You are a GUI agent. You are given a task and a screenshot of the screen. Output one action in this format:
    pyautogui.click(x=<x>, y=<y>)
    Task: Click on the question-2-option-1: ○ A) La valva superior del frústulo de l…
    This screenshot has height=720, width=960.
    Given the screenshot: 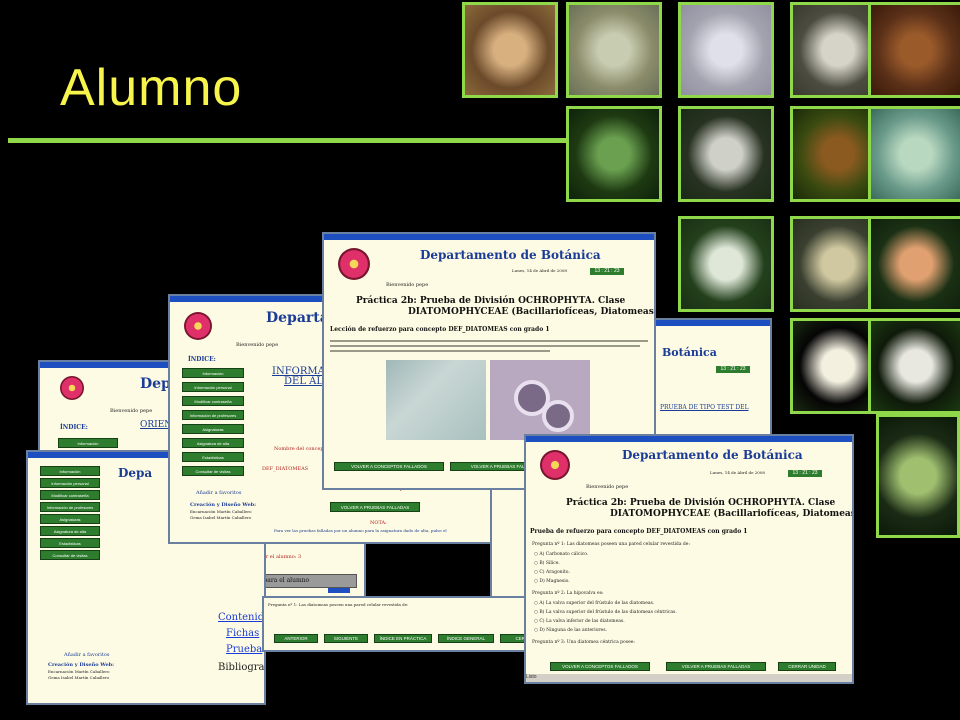 What is the action you would take?
    pyautogui.click(x=594, y=603)
    